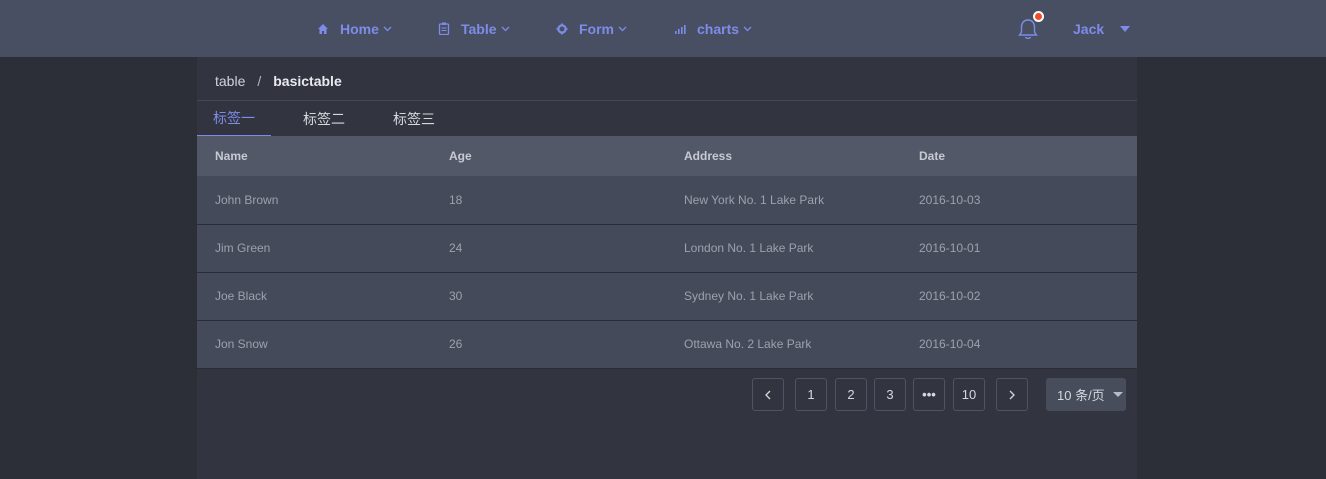 This screenshot has height=479, width=1326. What do you see at coordinates (414, 119) in the screenshot?
I see `tab-3: 标签三` at bounding box center [414, 119].